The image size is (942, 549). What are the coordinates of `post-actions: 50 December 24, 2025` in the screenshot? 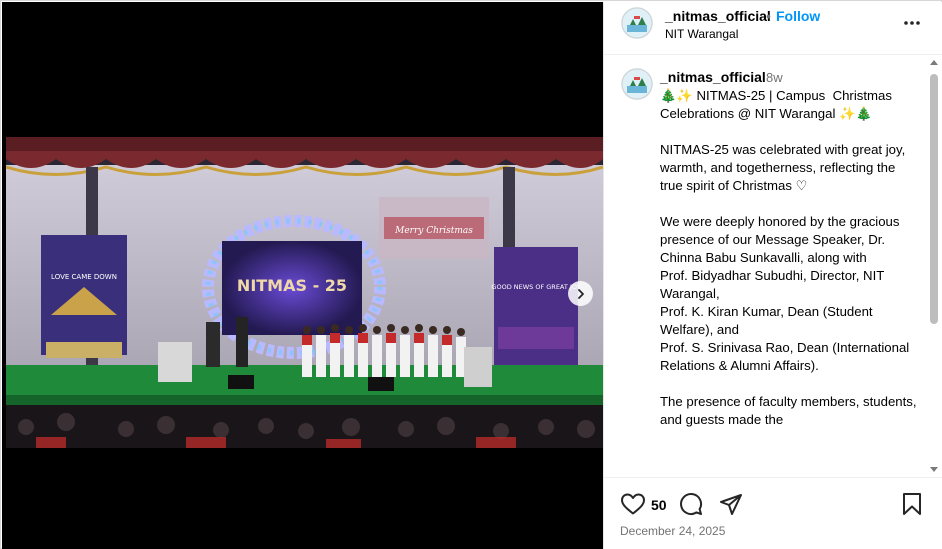 It's located at (773, 513).